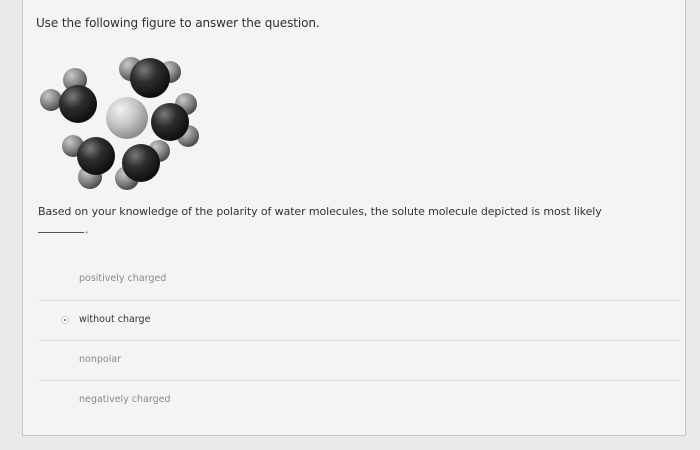 The width and height of the screenshot is (700, 450). Describe the element at coordinates (127, 118) in the screenshot. I see `solute-molecule` at that location.